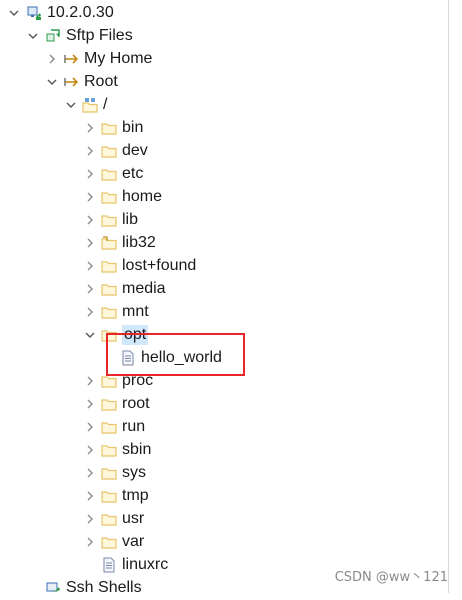 The height and width of the screenshot is (600, 462). What do you see at coordinates (224, 59) in the screenshot?
I see `tree-item: My Home` at bounding box center [224, 59].